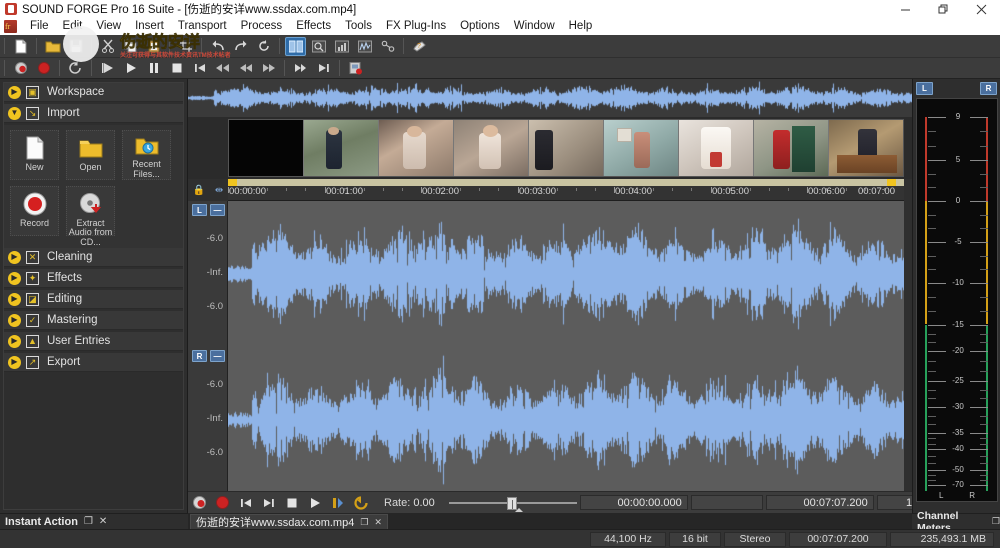 This screenshot has height=548, width=1000. What do you see at coordinates (93, 278) in the screenshot?
I see `sidebar-item-effects: ▶ ✦ Effects` at bounding box center [93, 278].